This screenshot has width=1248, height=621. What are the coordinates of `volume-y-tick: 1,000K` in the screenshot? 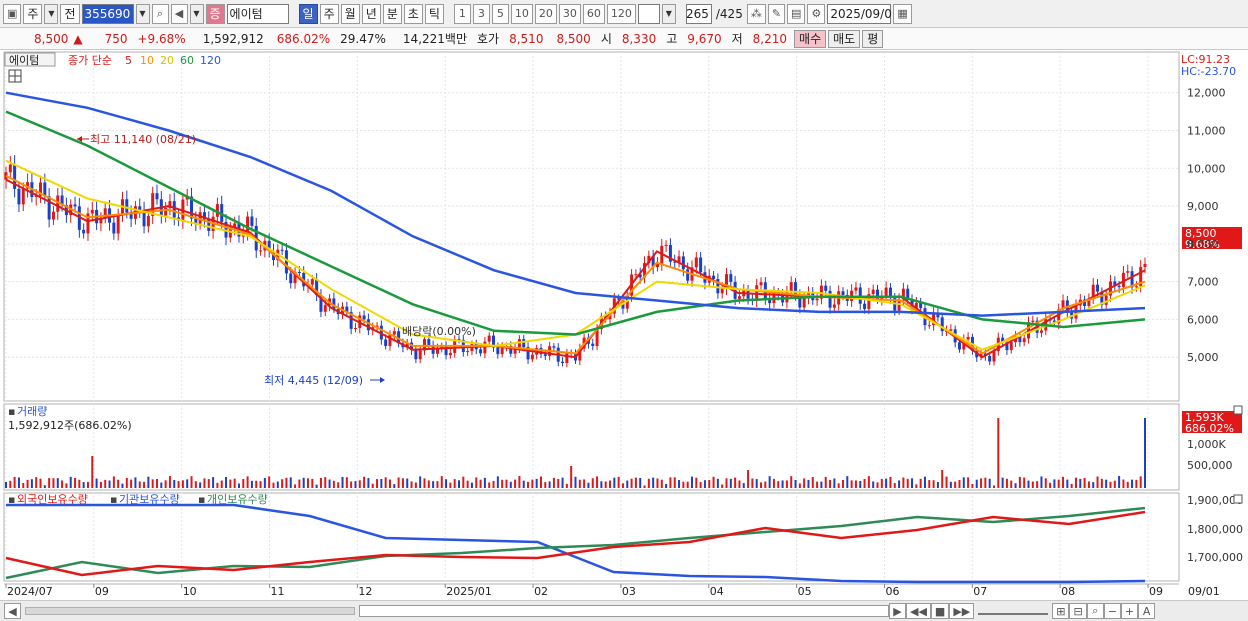 It's located at (1206, 444).